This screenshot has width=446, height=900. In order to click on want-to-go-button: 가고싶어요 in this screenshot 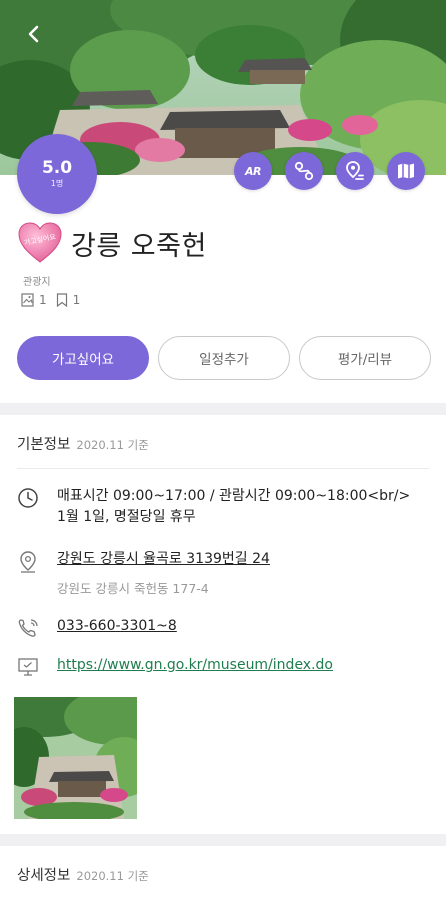, I will do `click(83, 358)`.